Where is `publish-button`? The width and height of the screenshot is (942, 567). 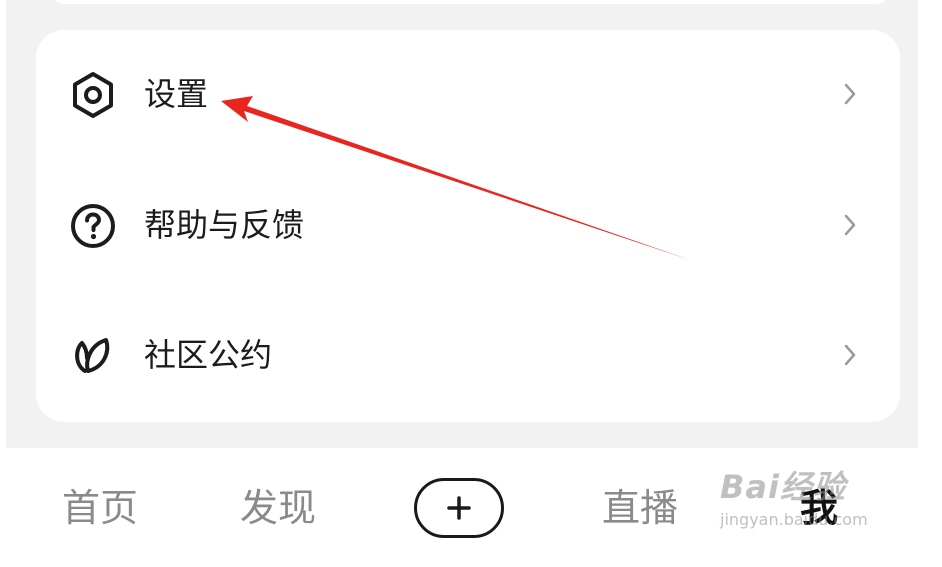
publish-button is located at coordinates (459, 508).